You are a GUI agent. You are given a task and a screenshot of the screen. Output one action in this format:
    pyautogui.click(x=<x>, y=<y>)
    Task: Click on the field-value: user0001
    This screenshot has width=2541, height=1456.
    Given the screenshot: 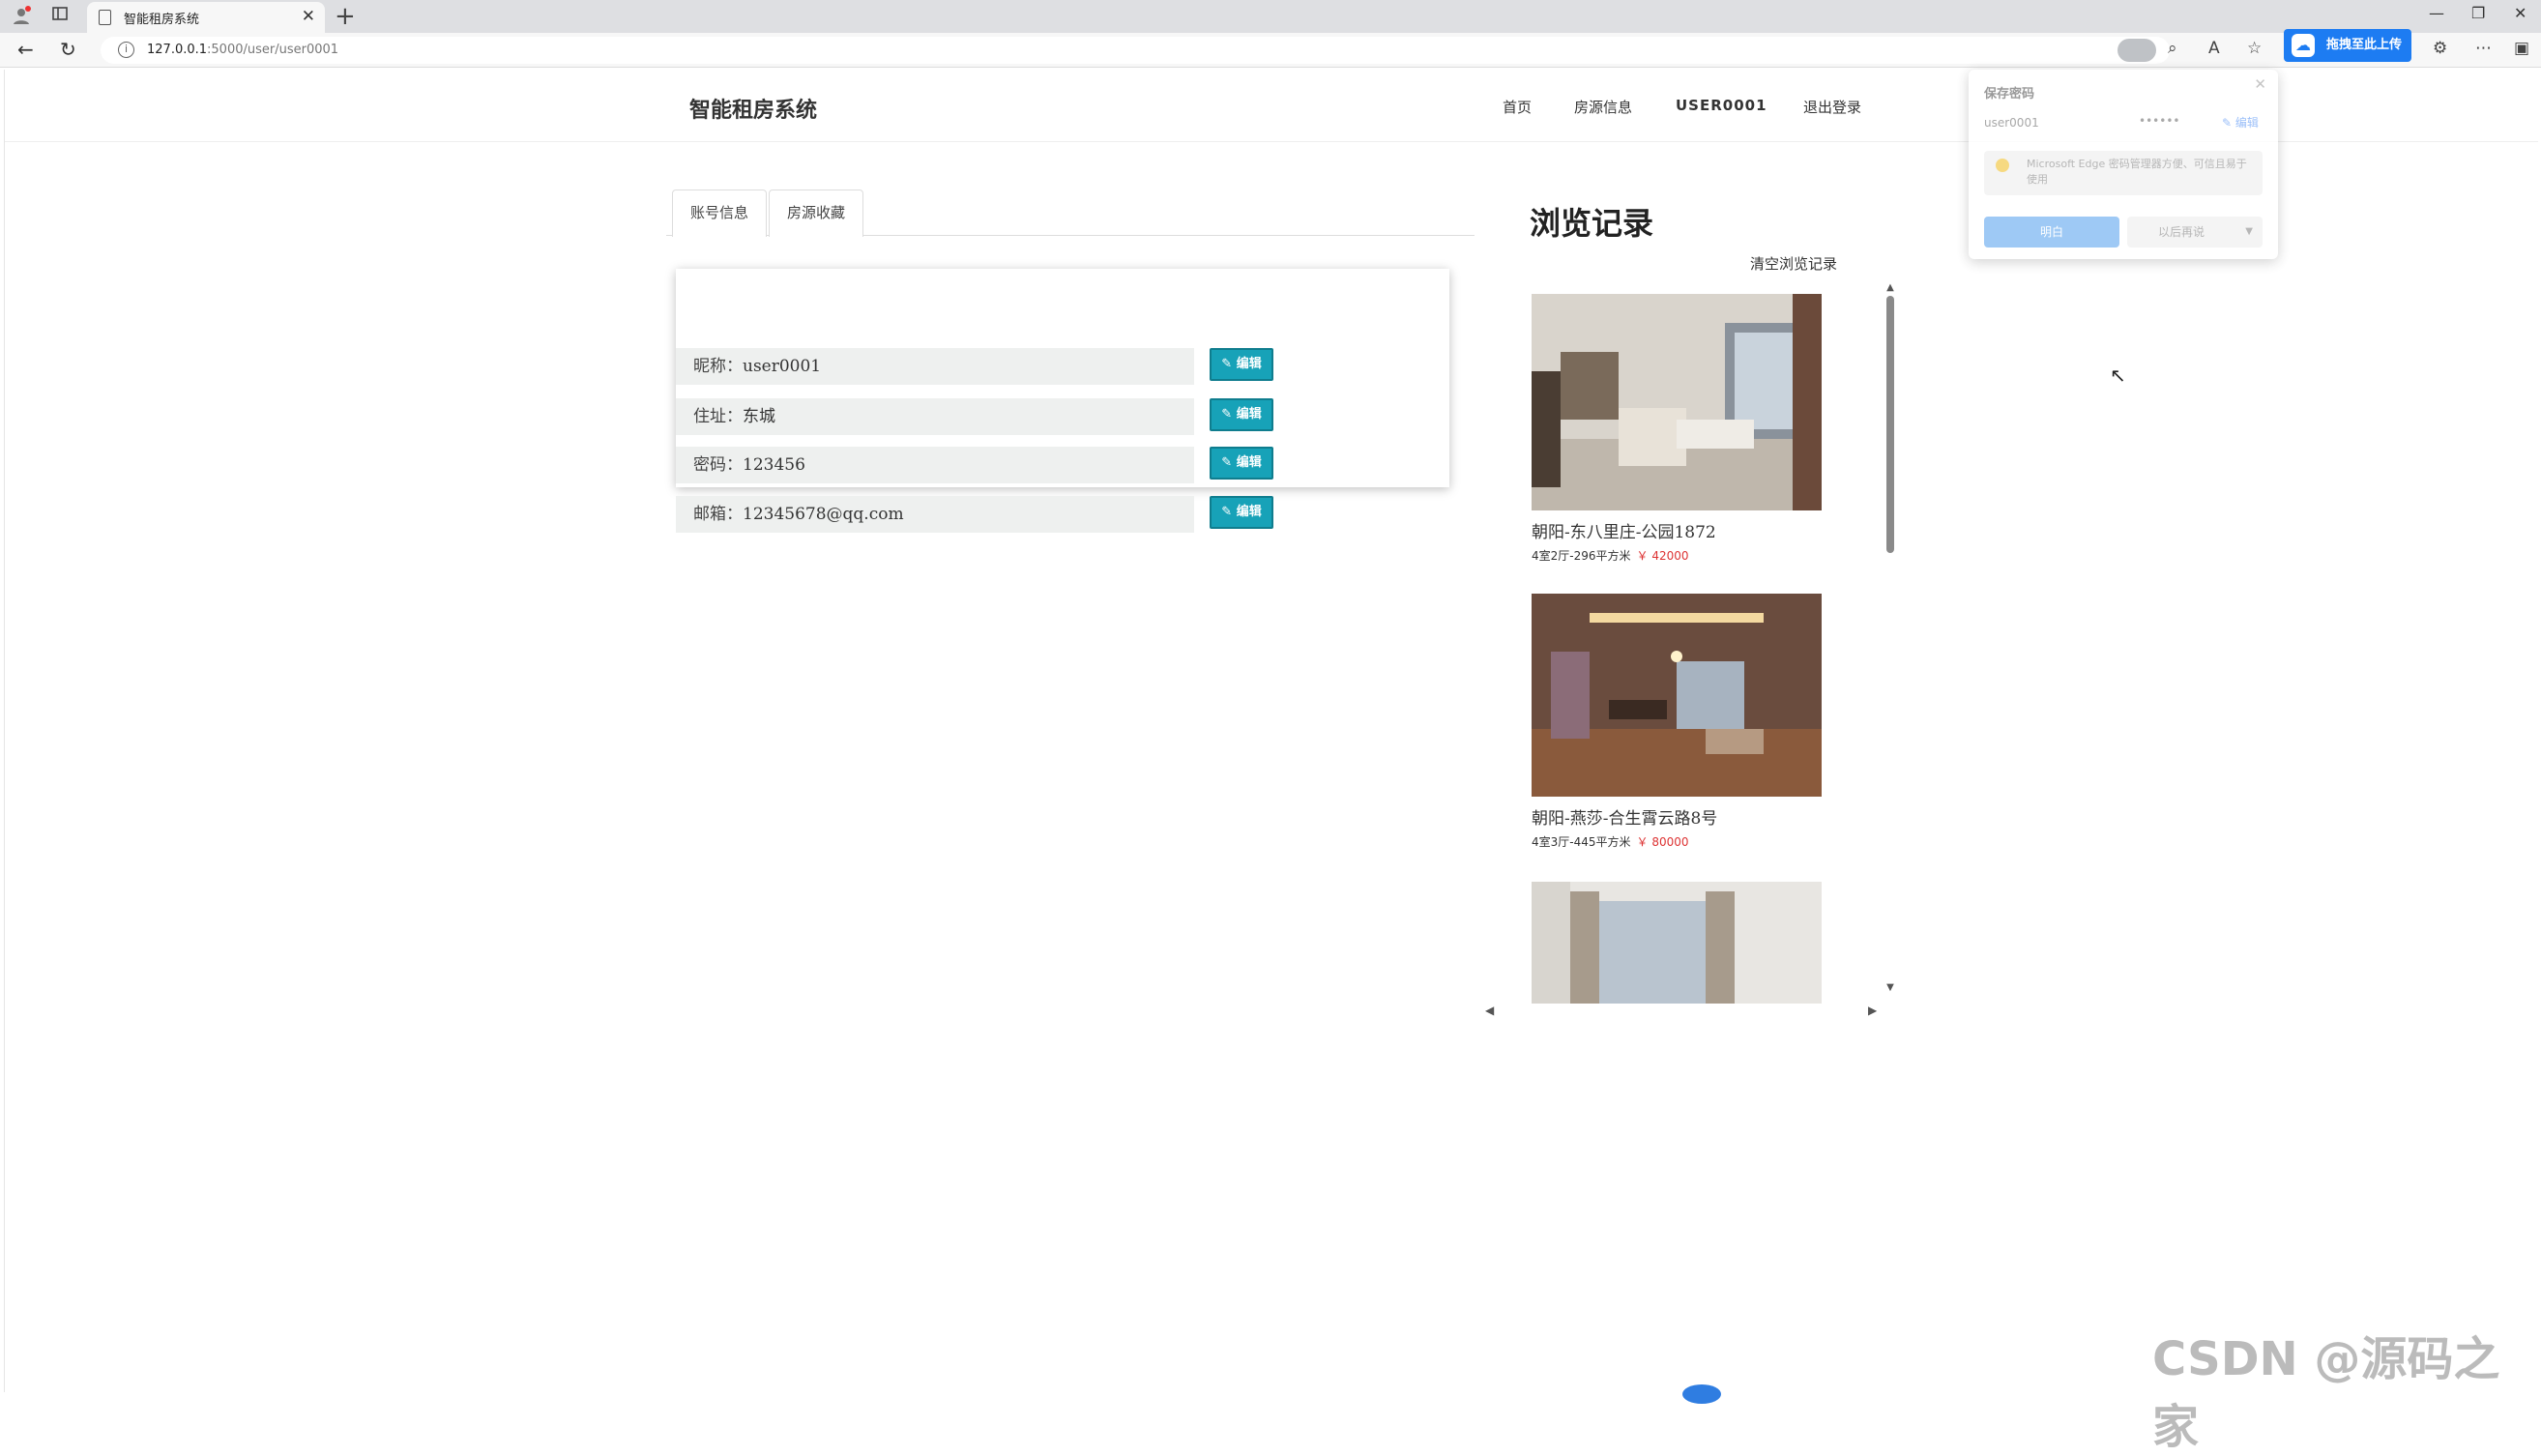 What is the action you would take?
    pyautogui.click(x=782, y=367)
    